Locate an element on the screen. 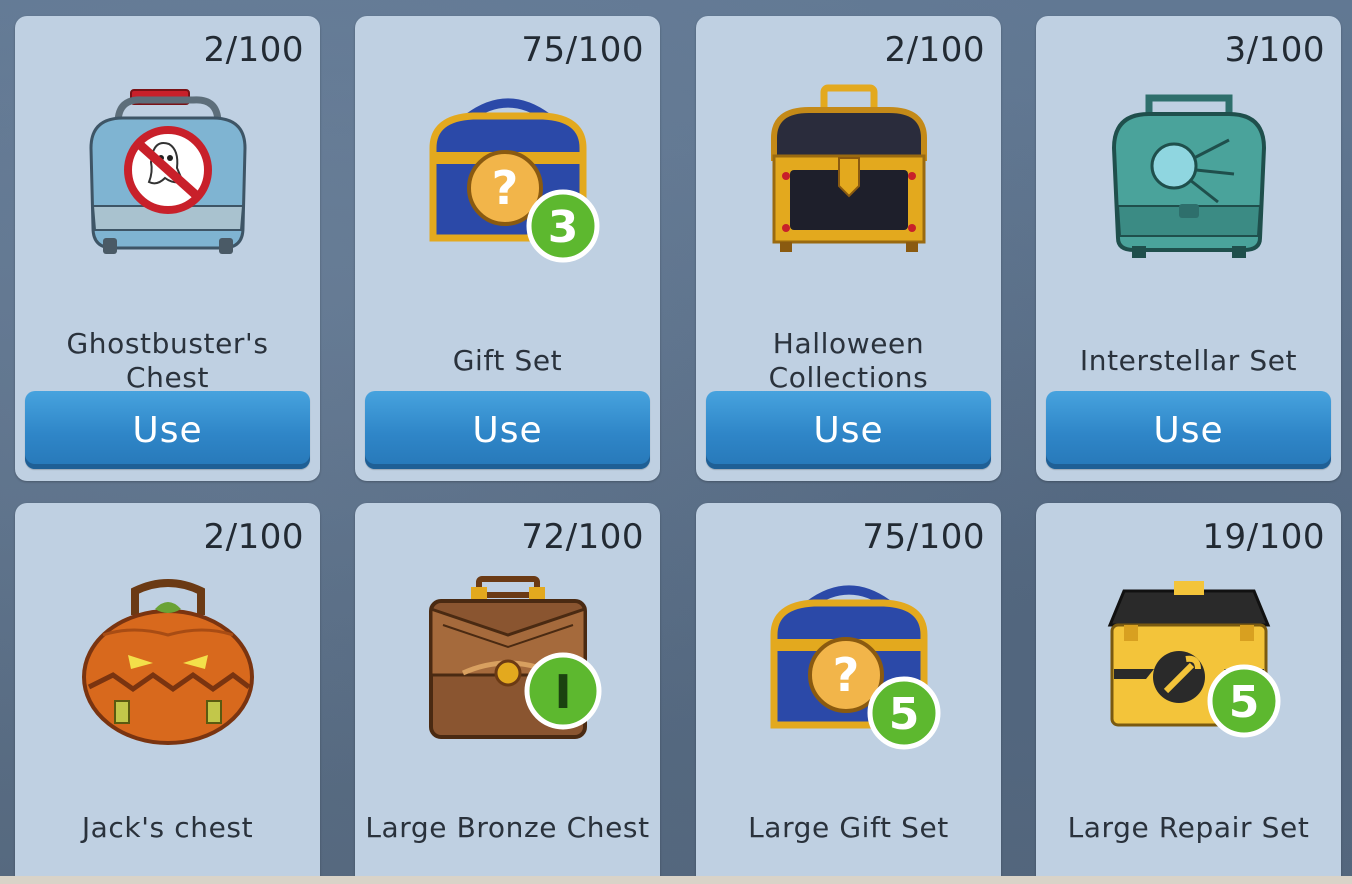  item-card-large-bronze-chest: 72/100 I Large Bronze Chest is located at coordinates (507, 693).